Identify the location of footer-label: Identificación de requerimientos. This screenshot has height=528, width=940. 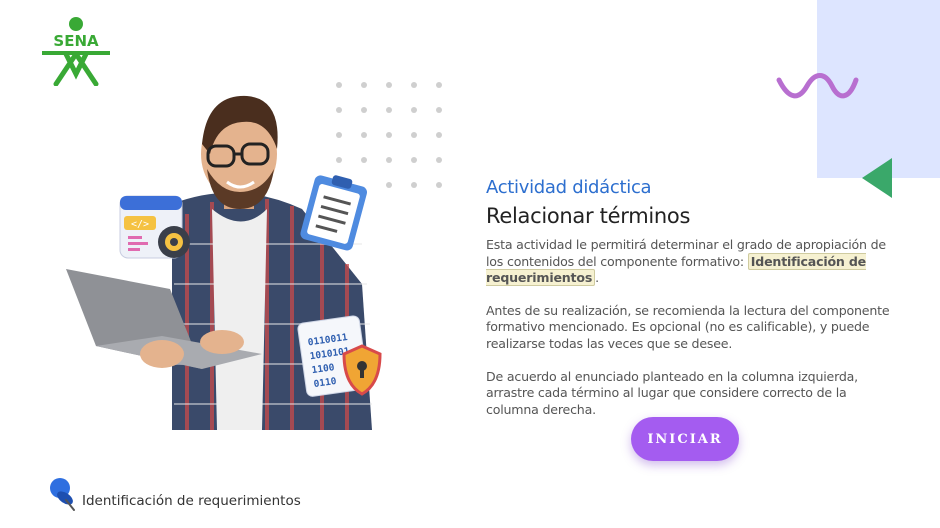
(191, 501).